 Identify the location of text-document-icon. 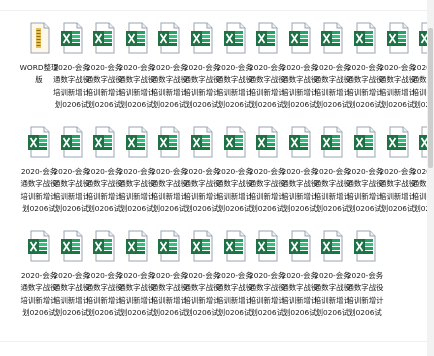
(39, 40).